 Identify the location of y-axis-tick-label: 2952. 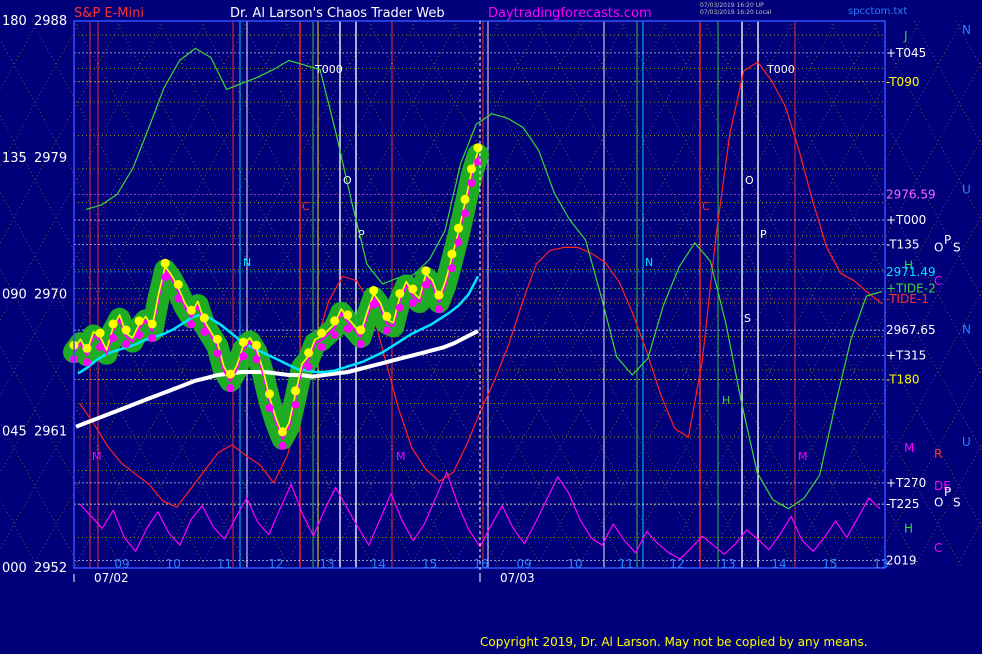
(50, 568).